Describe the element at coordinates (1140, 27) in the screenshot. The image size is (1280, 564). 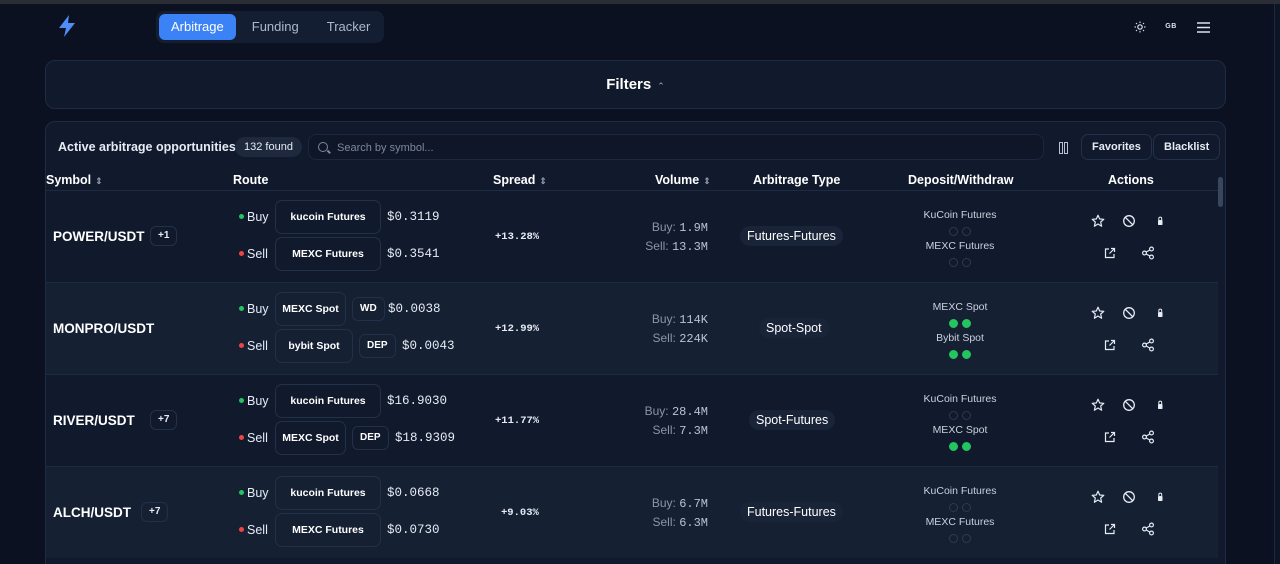
I see `sun-icon` at that location.